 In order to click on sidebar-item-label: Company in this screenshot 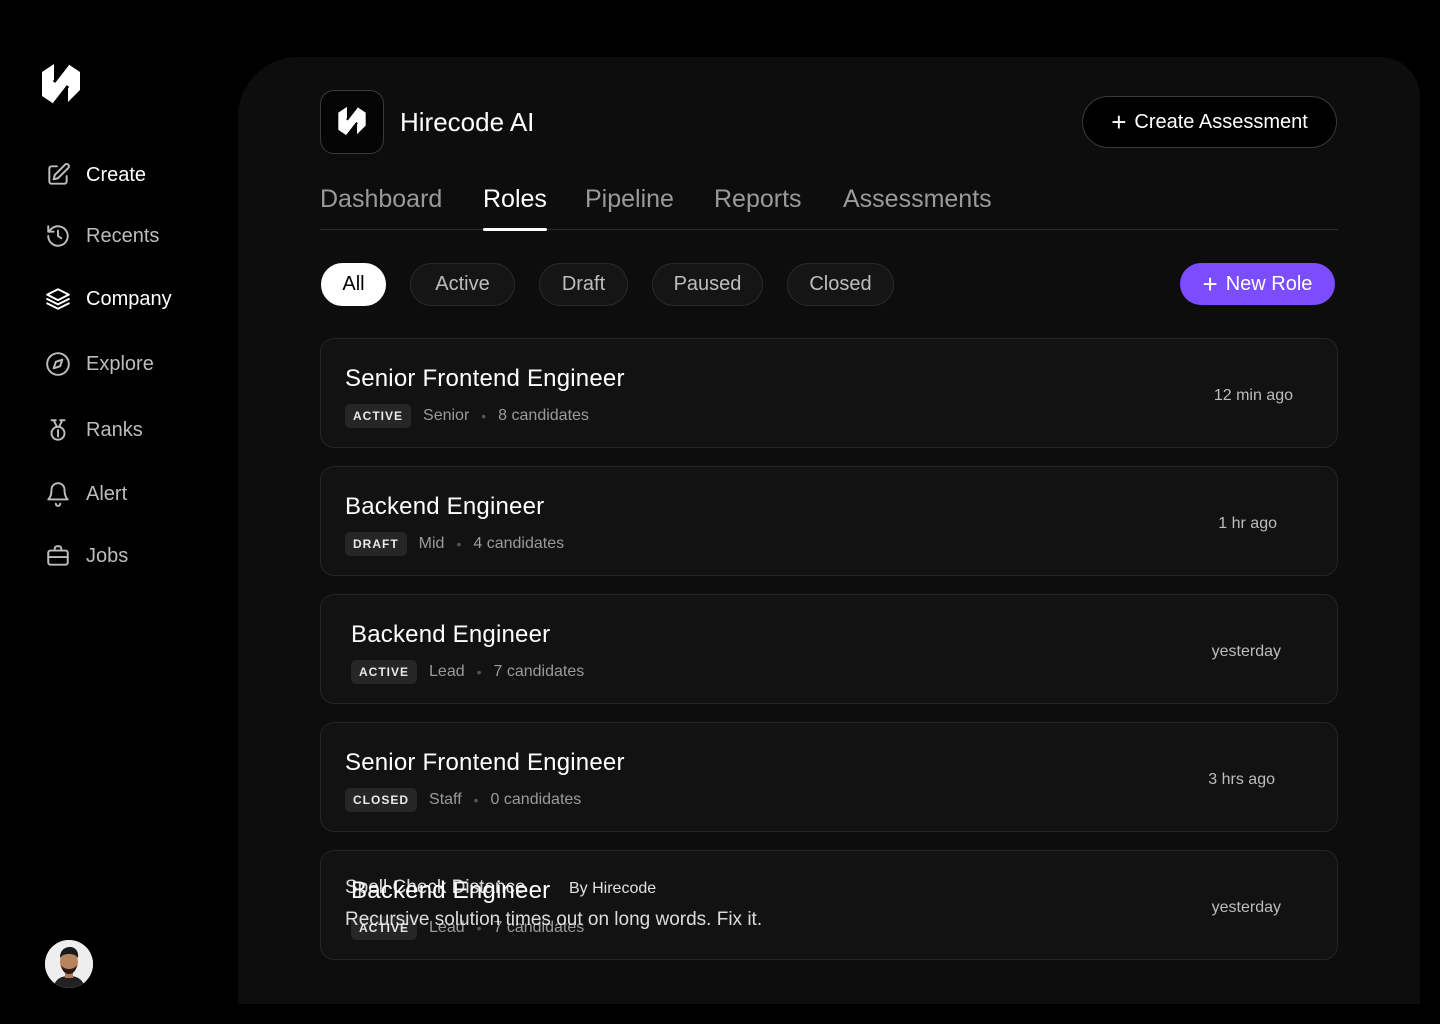, I will do `click(129, 298)`.